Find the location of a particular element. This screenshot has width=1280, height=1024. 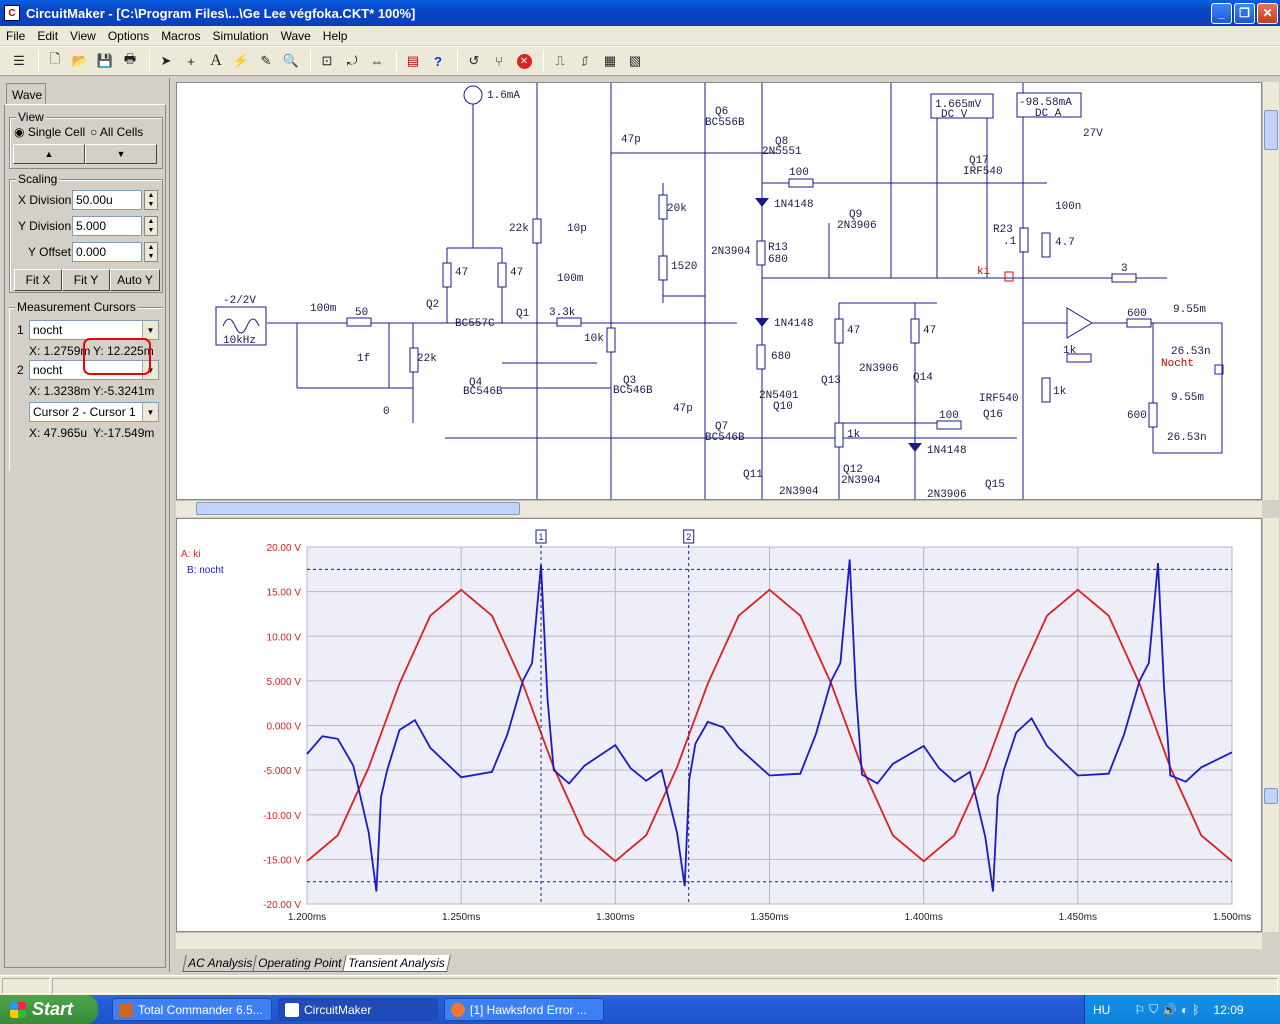

zoom-fit-icon: ⊡ is located at coordinates (327, 61).